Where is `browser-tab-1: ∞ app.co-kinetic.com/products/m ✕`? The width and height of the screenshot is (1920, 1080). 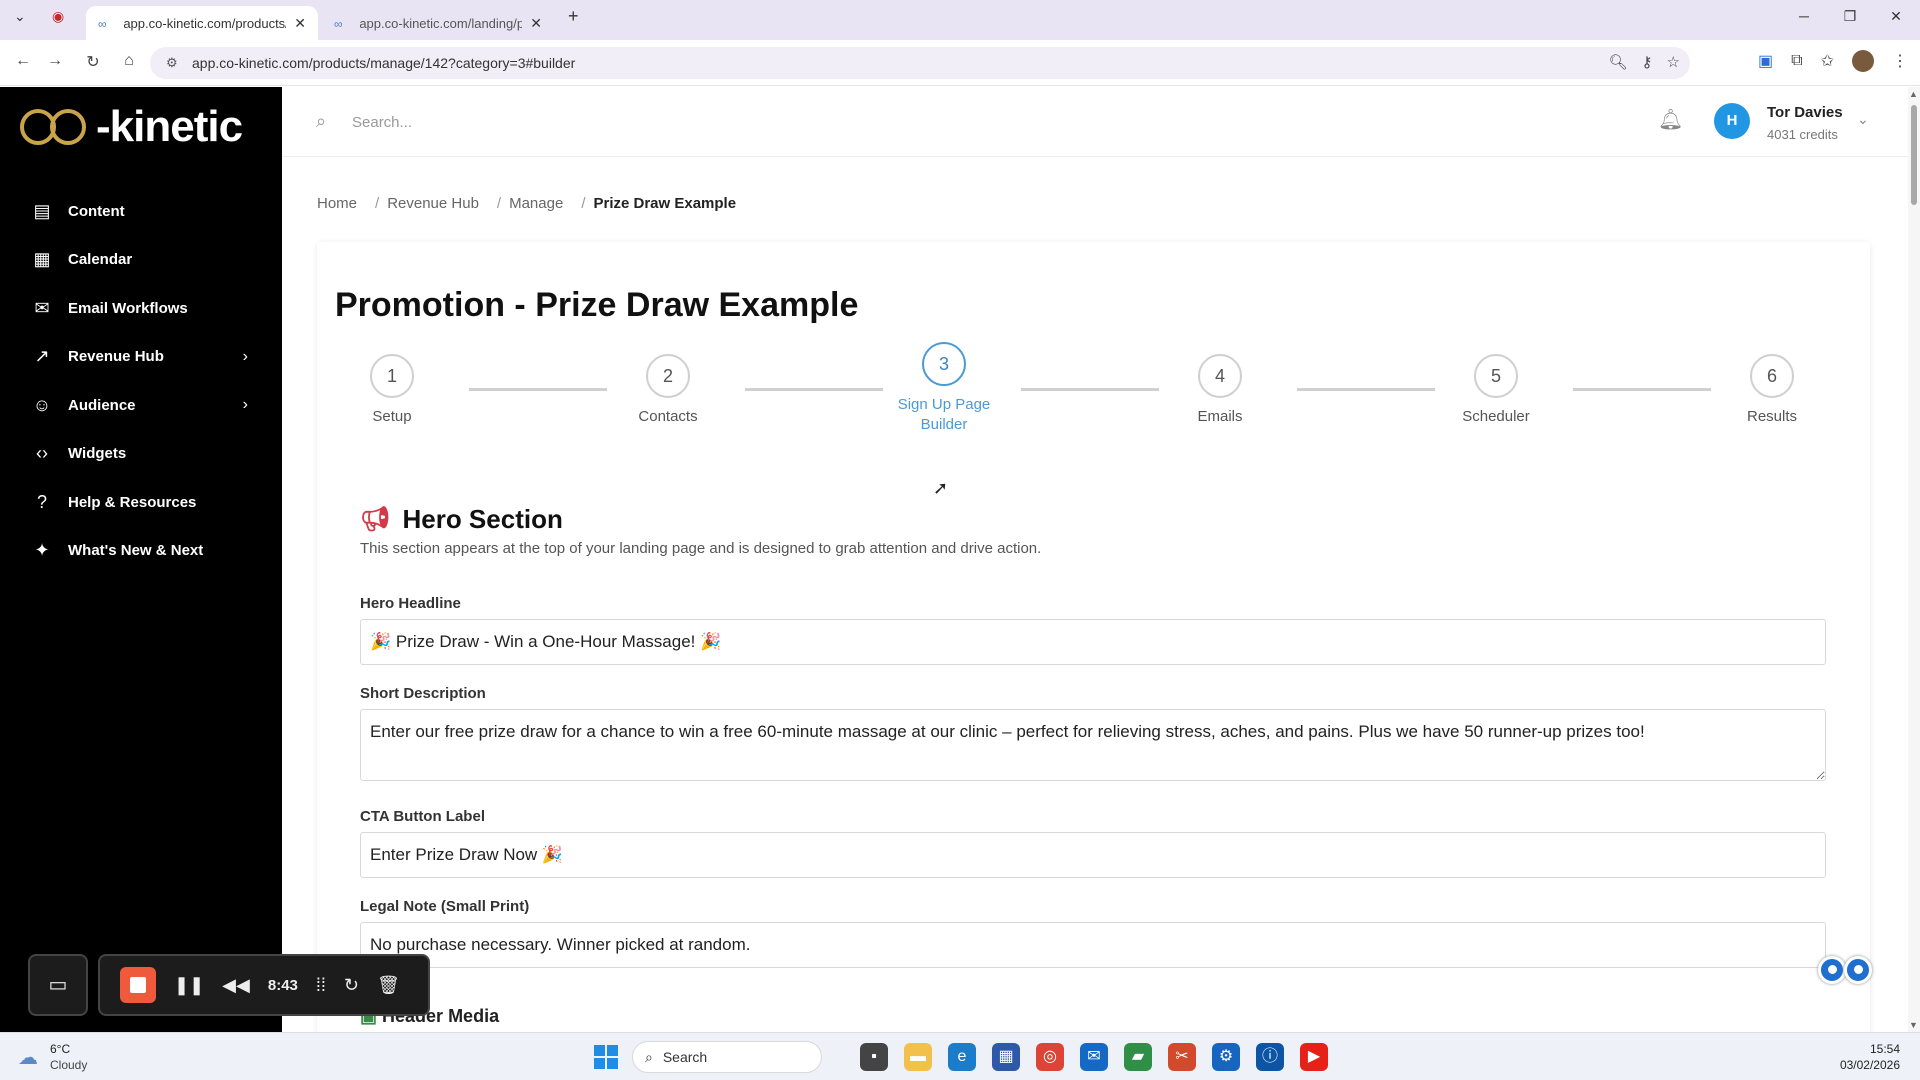 browser-tab-1: ∞ app.co-kinetic.com/products/m ✕ is located at coordinates (202, 23).